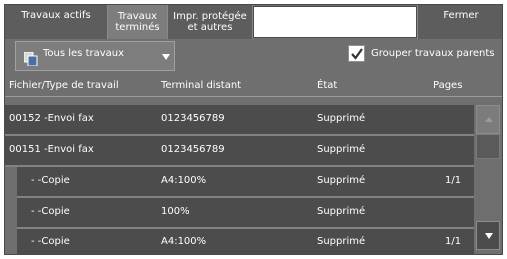 The image size is (507, 259). I want to click on column-header-pages: Pages, so click(448, 85).